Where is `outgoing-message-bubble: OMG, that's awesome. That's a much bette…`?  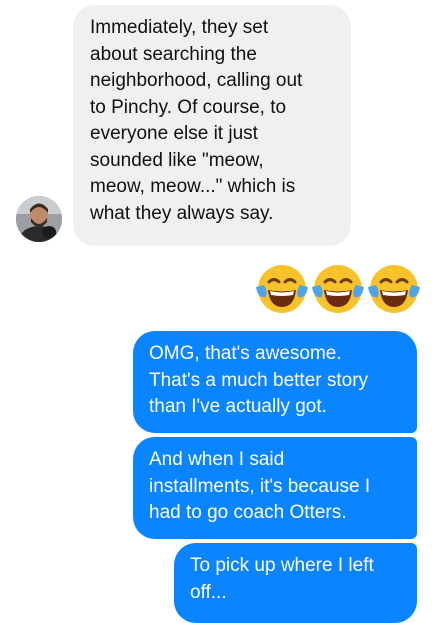 outgoing-message-bubble: OMG, that's awesome. That's a much bette… is located at coordinates (275, 382).